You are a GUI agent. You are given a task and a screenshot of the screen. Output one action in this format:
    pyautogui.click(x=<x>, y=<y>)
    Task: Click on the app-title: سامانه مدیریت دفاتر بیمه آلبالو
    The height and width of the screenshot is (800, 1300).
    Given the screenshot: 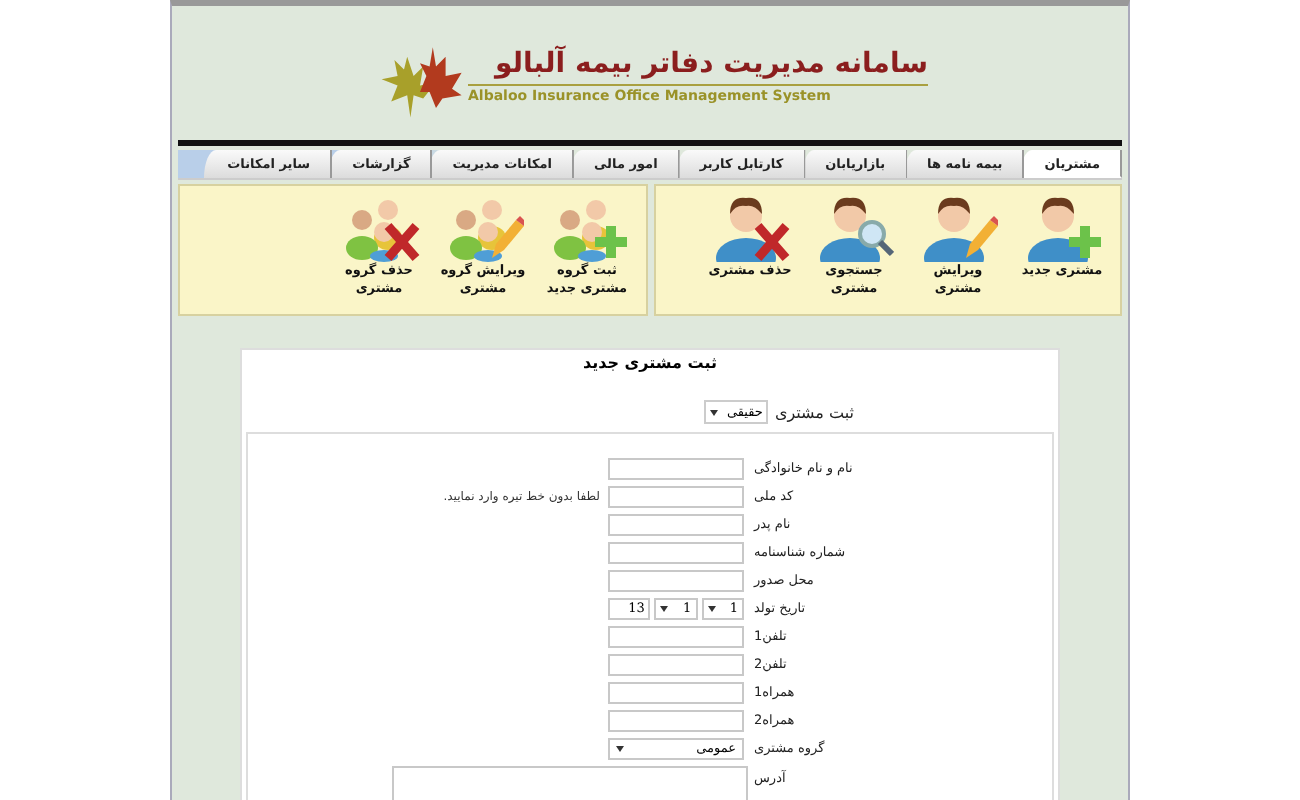 What is the action you would take?
    pyautogui.click(x=698, y=67)
    